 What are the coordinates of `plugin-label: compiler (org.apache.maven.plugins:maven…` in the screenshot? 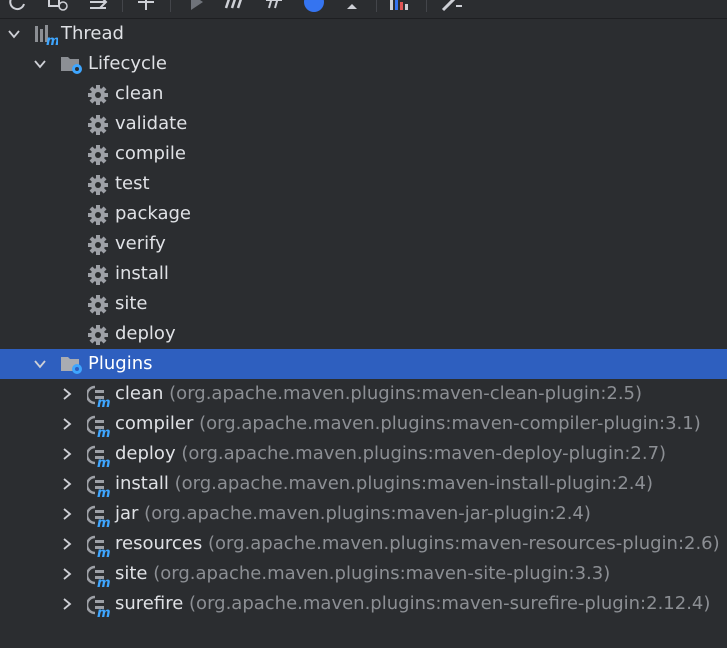 It's located at (408, 424).